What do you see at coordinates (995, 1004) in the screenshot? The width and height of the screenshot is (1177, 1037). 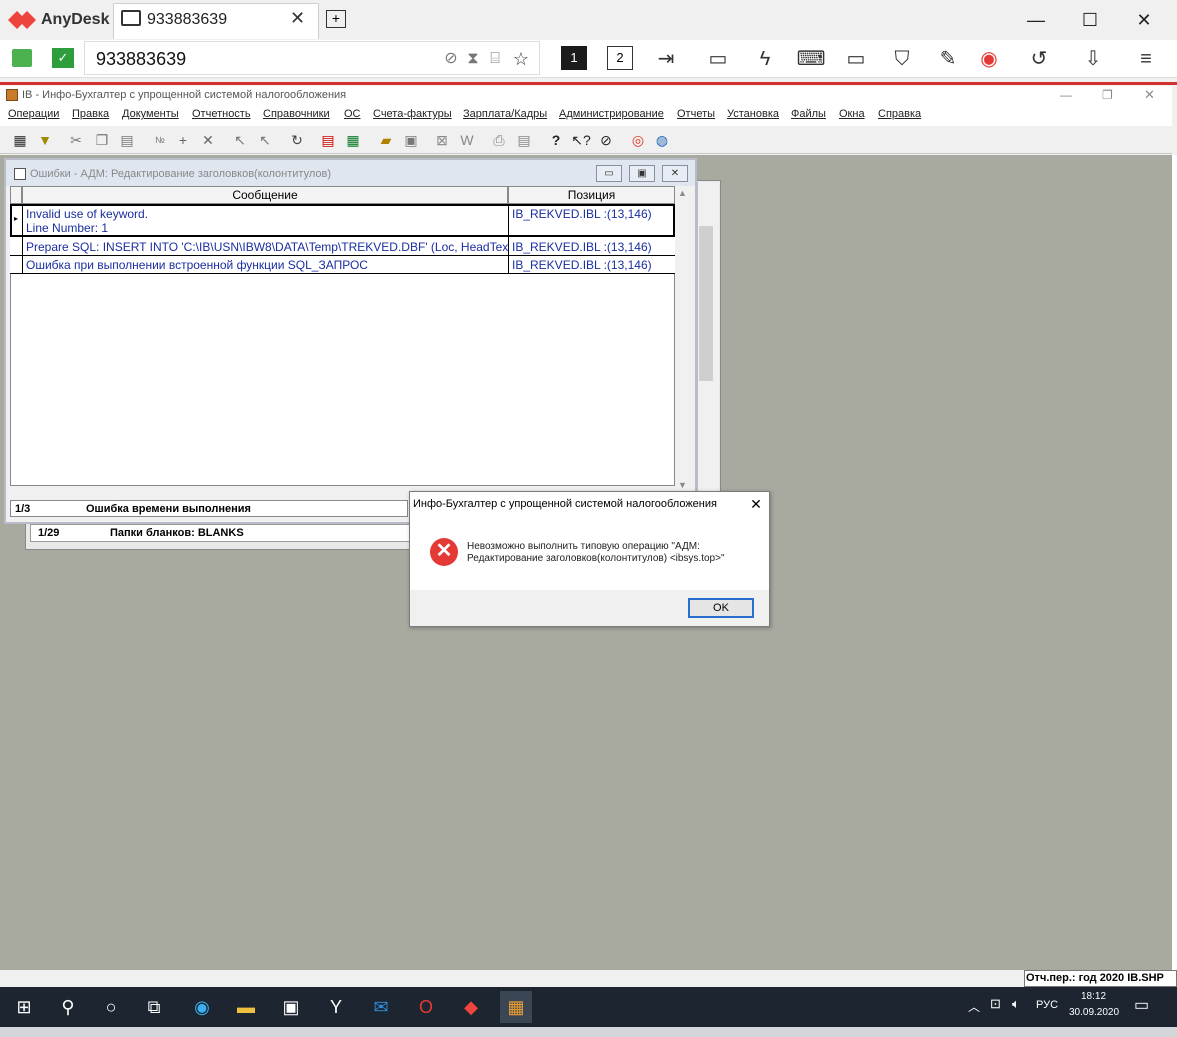 I see `network-icon: ⊡` at bounding box center [995, 1004].